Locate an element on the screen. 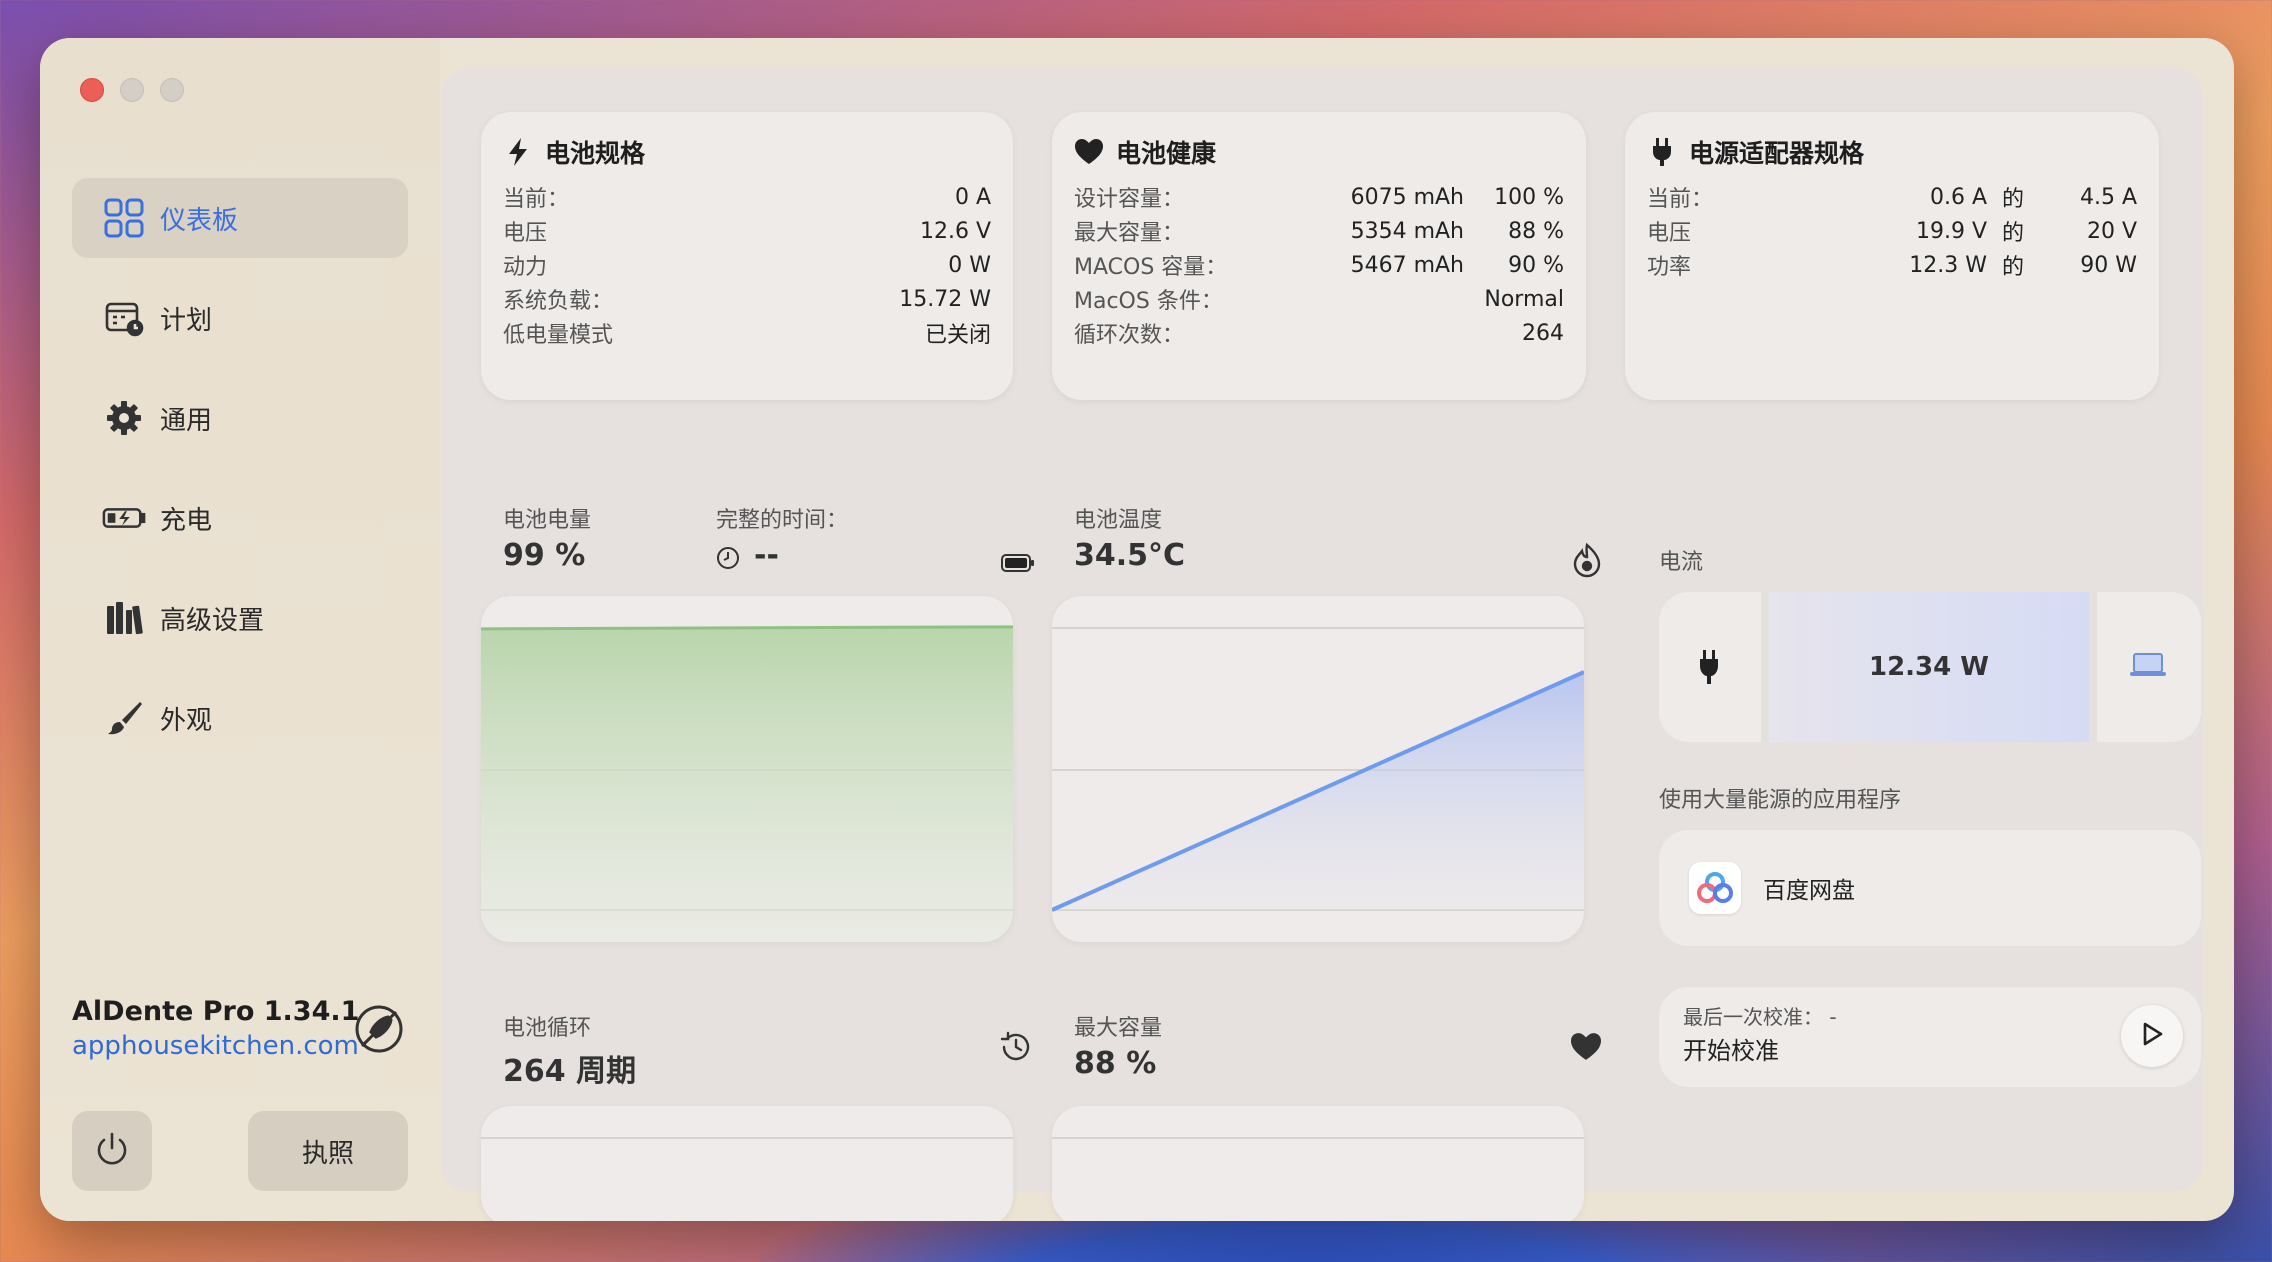 Image resolution: width=2272 pixels, height=1262 pixels. row-value: Normal is located at coordinates (1524, 299).